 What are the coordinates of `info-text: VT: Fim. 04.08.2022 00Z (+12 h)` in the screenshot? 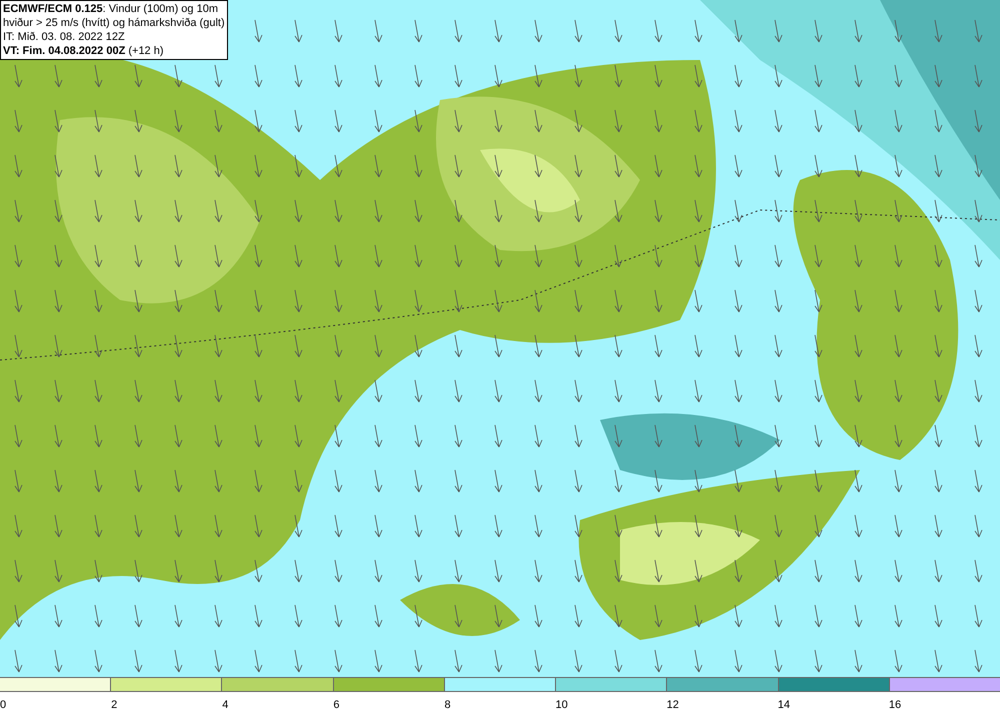 It's located at (84, 51).